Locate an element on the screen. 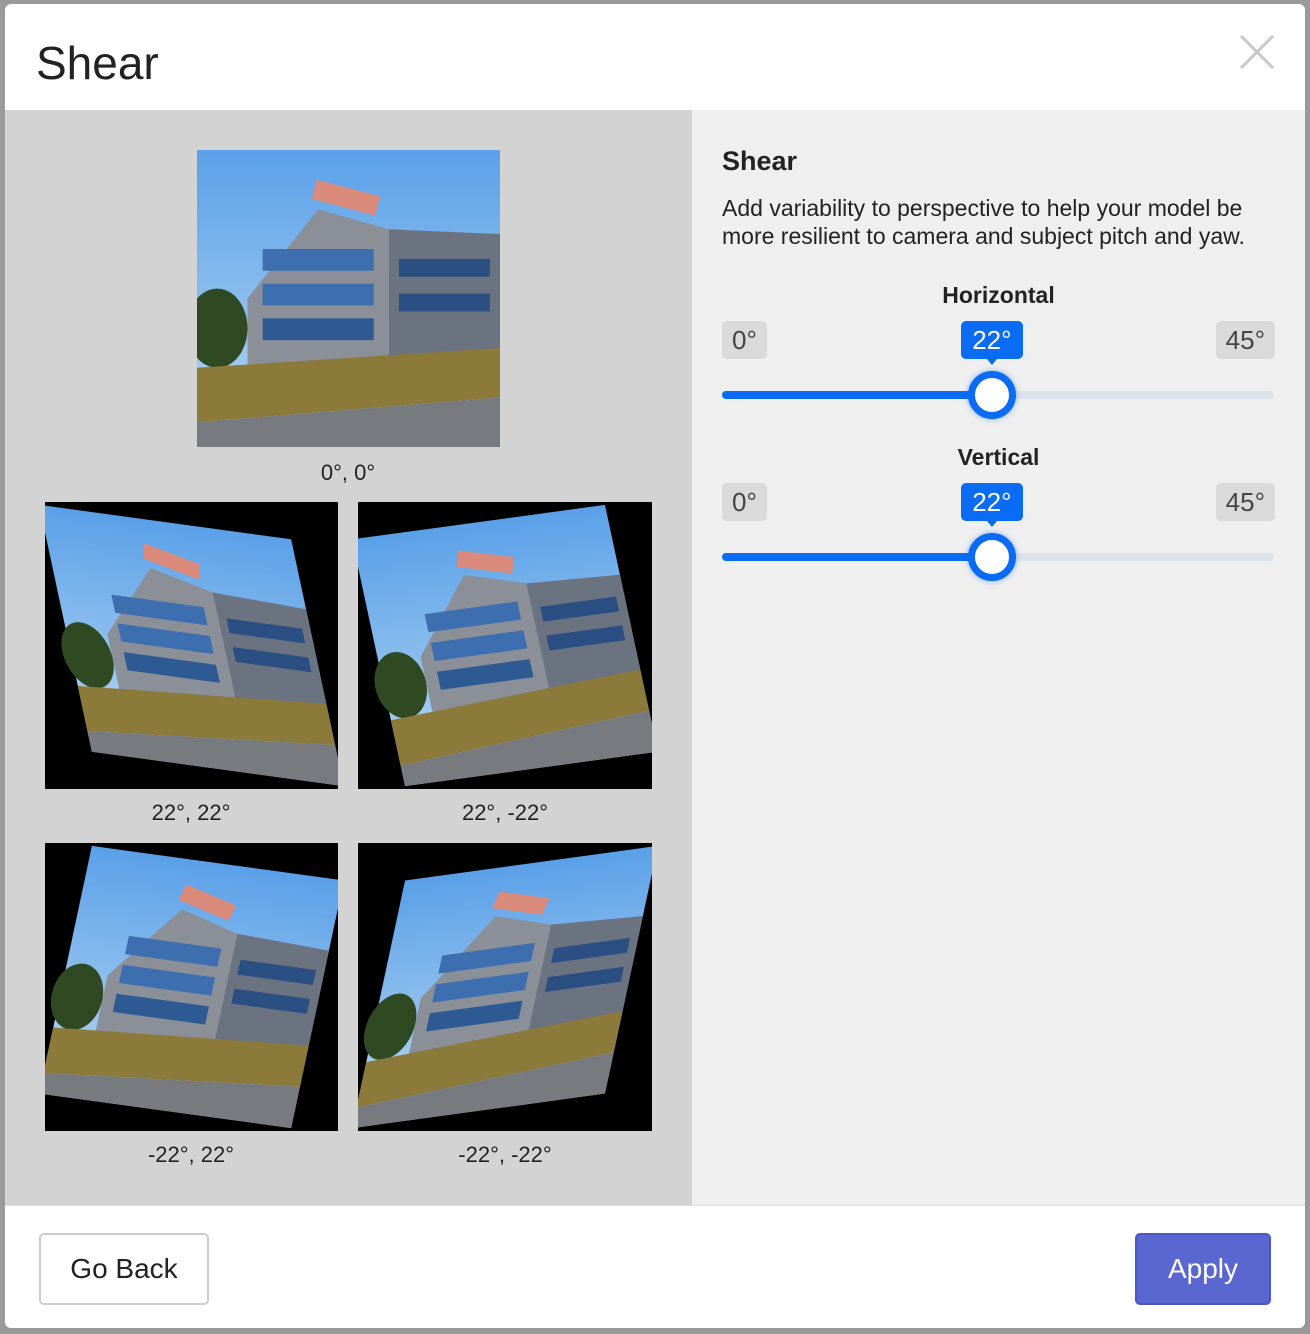 The image size is (1310, 1334). original-caption: 0°, 0° is located at coordinates (348, 472).